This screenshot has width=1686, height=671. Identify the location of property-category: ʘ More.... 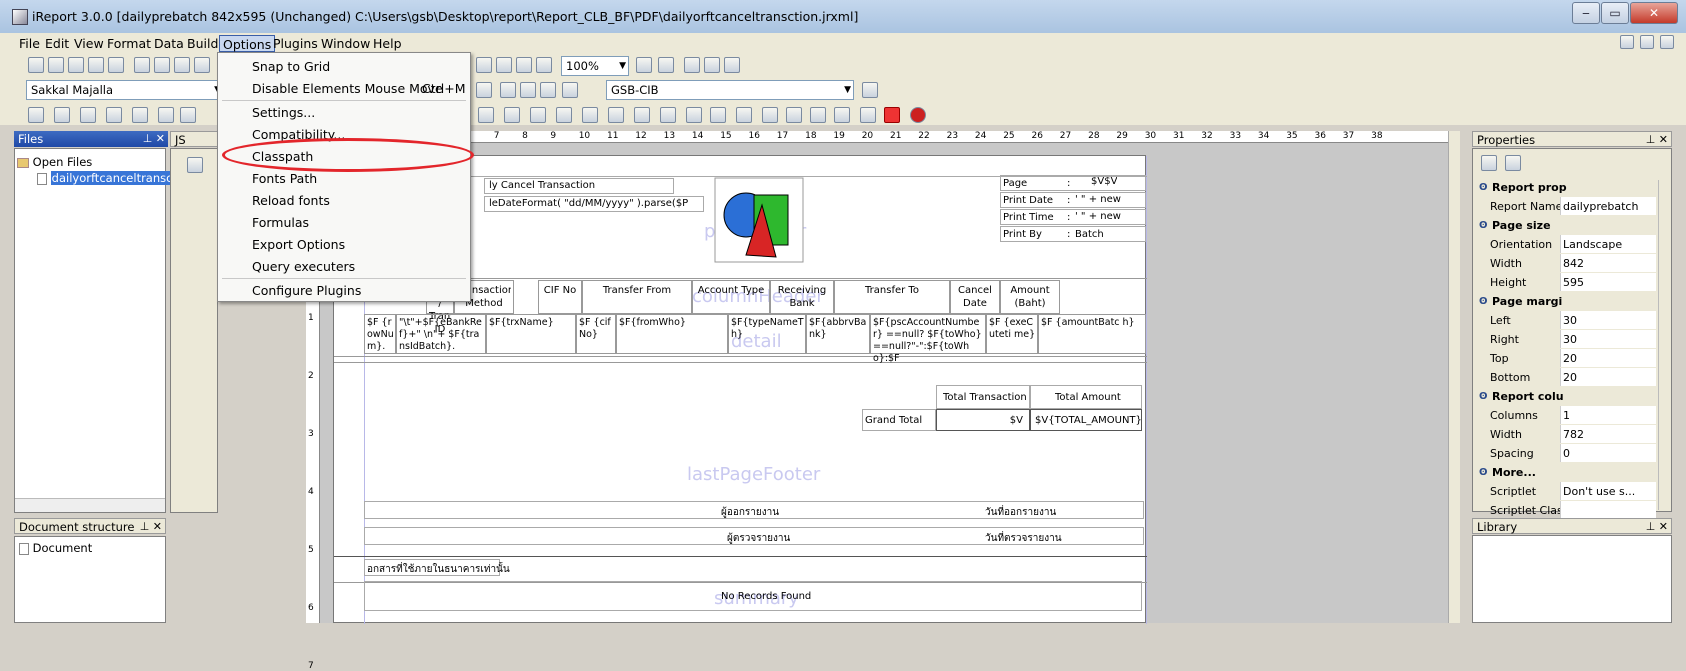
(1573, 472).